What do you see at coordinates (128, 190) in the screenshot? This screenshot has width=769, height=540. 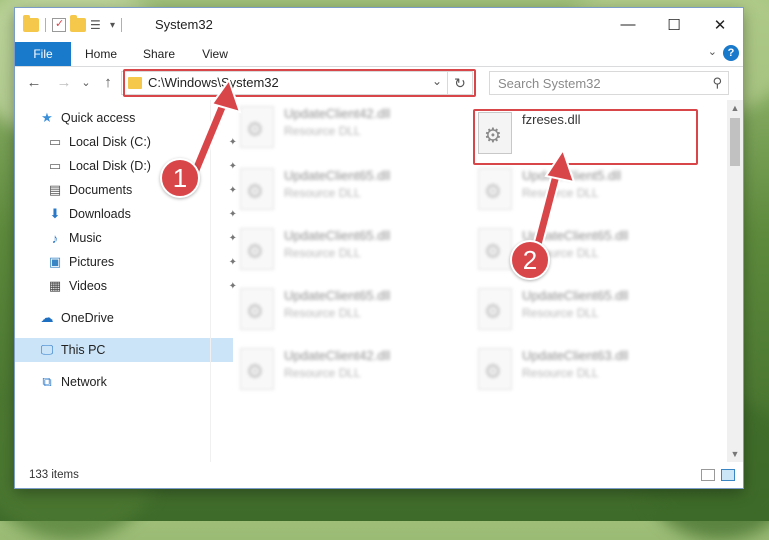 I see `sidebar-item-documents: ▤ Documents ✦` at bounding box center [128, 190].